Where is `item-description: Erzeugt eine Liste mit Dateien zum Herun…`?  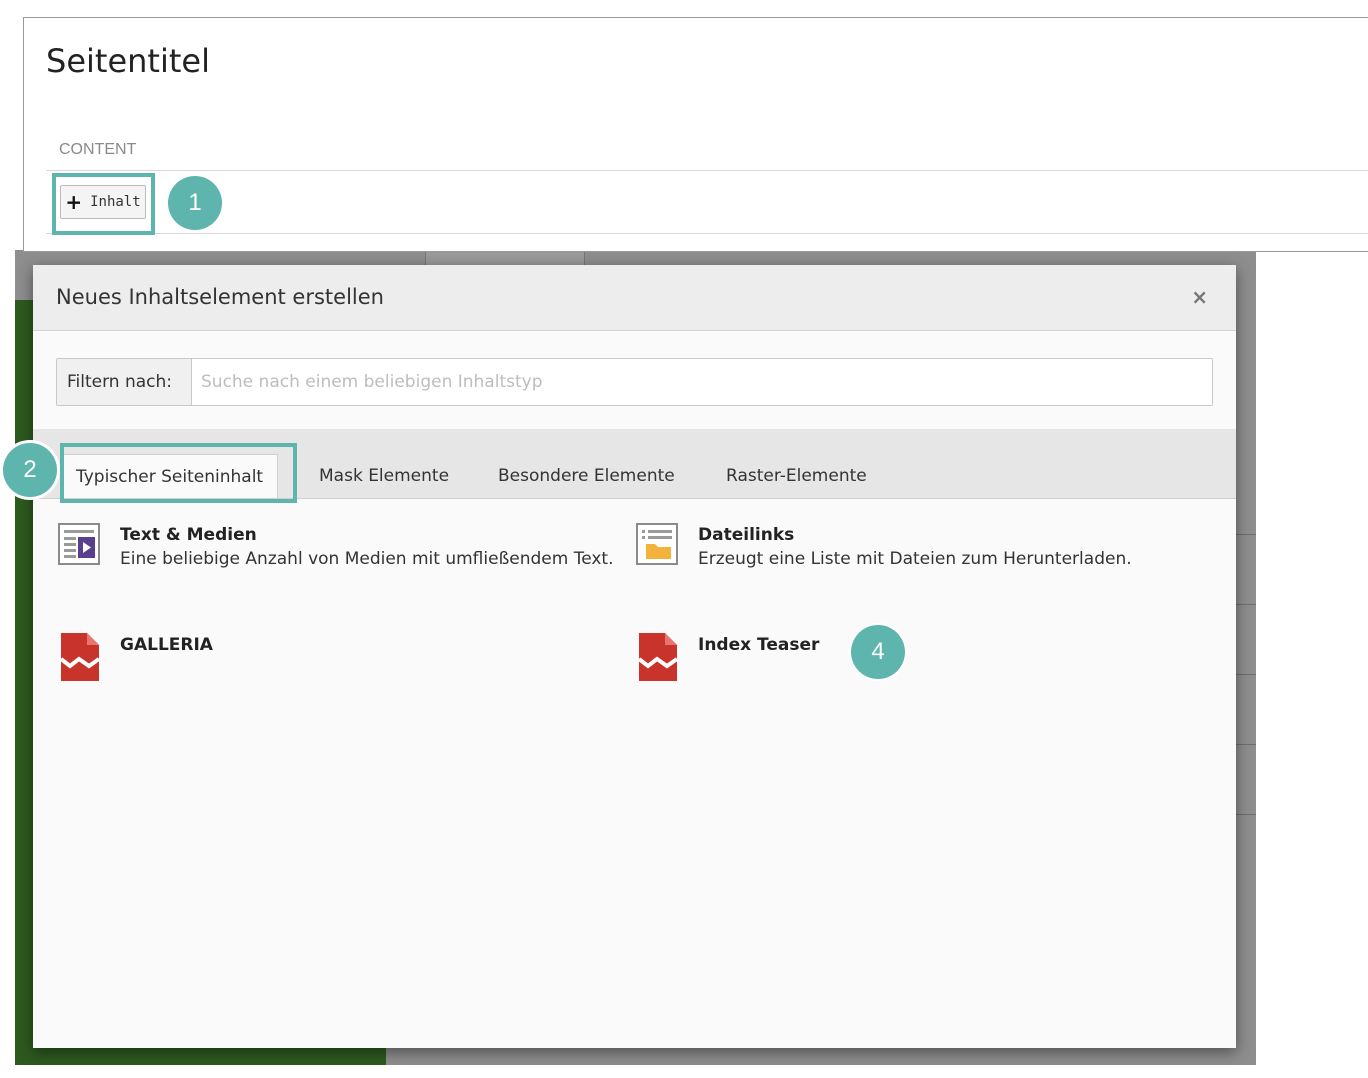
item-description: Erzeugt eine Liste mit Dateien zum Herun… is located at coordinates (915, 559).